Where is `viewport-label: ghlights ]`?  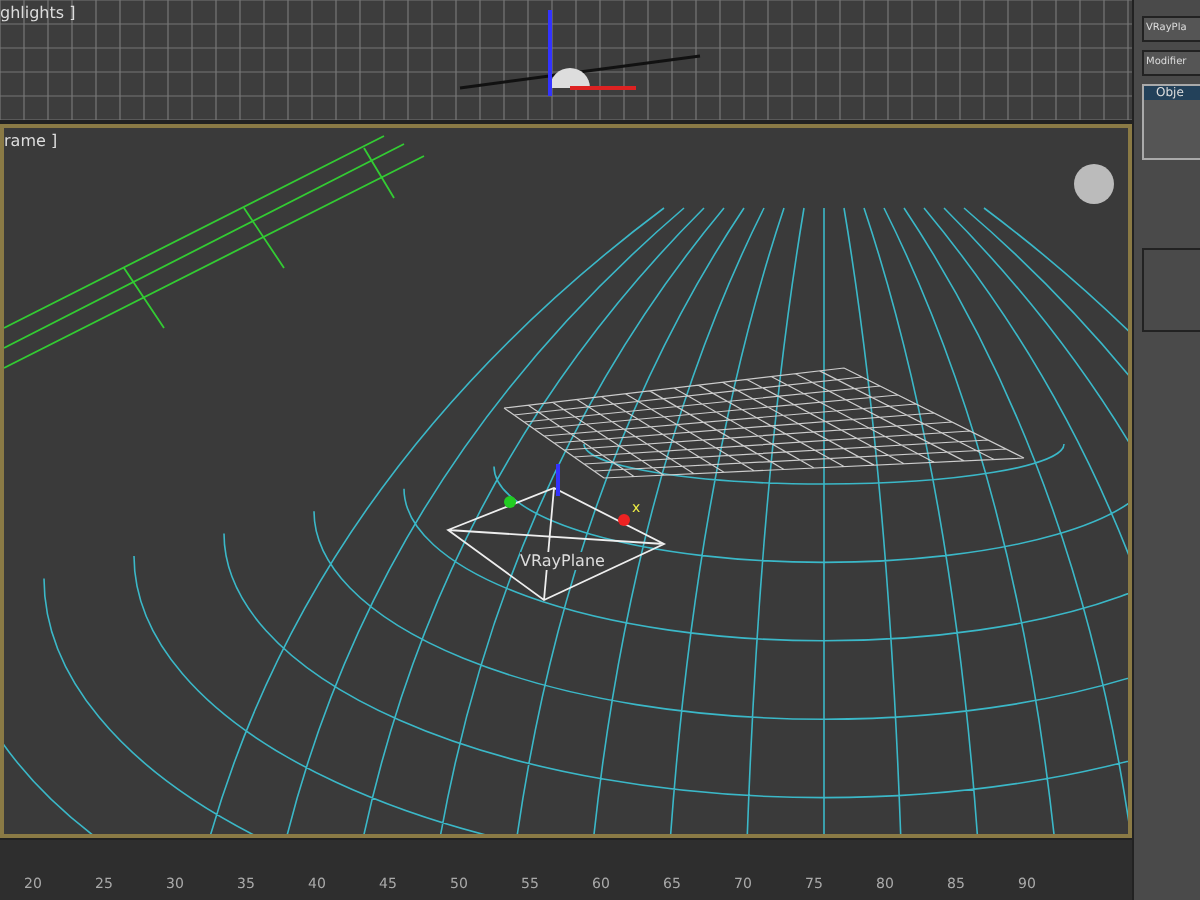
viewport-label: ghlights ] is located at coordinates (38, 13).